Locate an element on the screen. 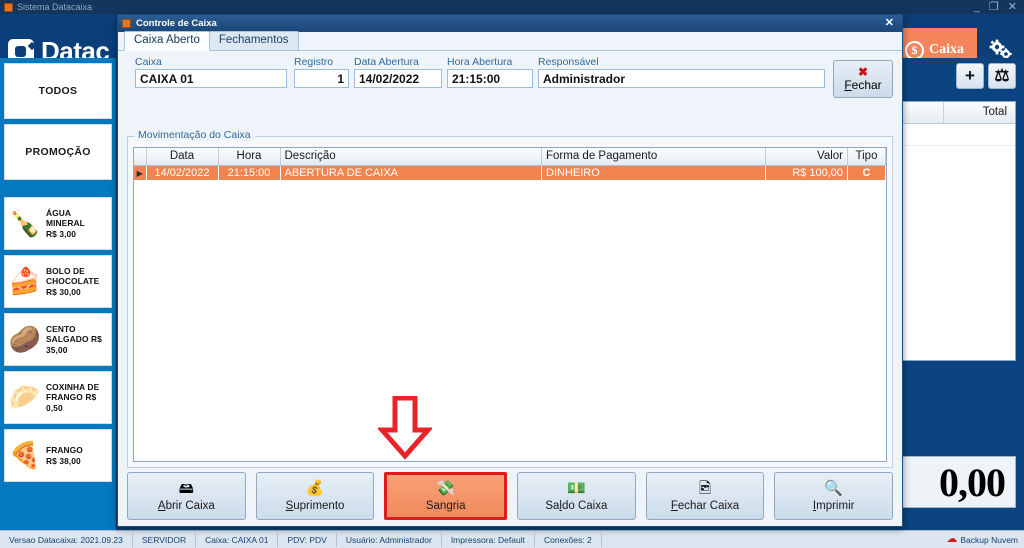 The height and width of the screenshot is (548, 1024). app-titlebar: Sistema Datacaixa _ ❐ ✕ is located at coordinates (512, 7).